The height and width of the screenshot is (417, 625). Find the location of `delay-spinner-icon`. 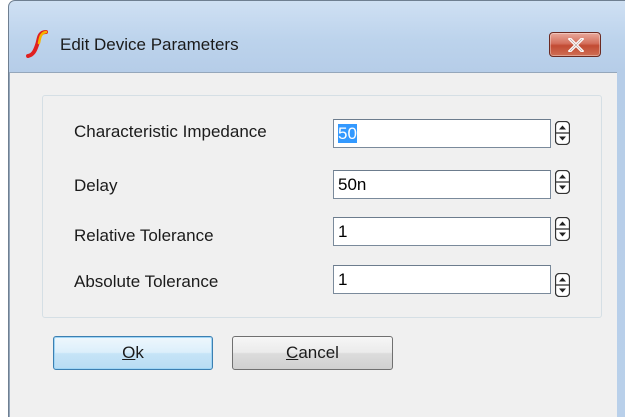

delay-spinner-icon is located at coordinates (562, 182).